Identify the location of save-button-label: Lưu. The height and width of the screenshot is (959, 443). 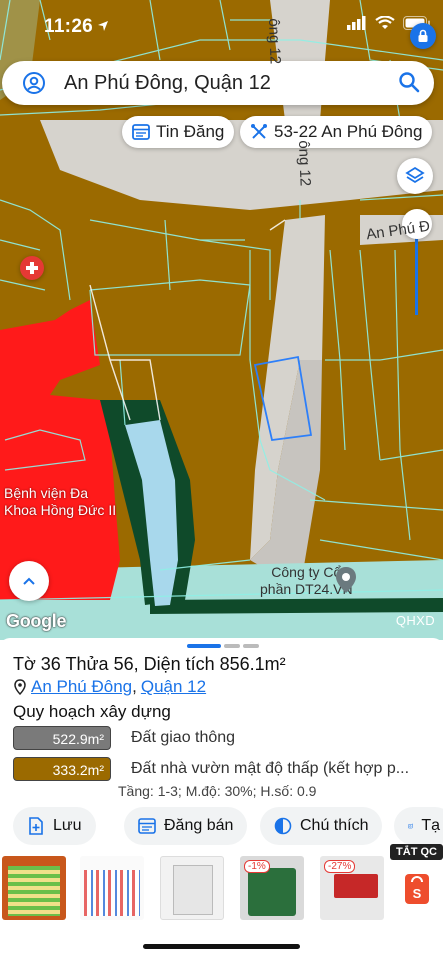
(67, 825).